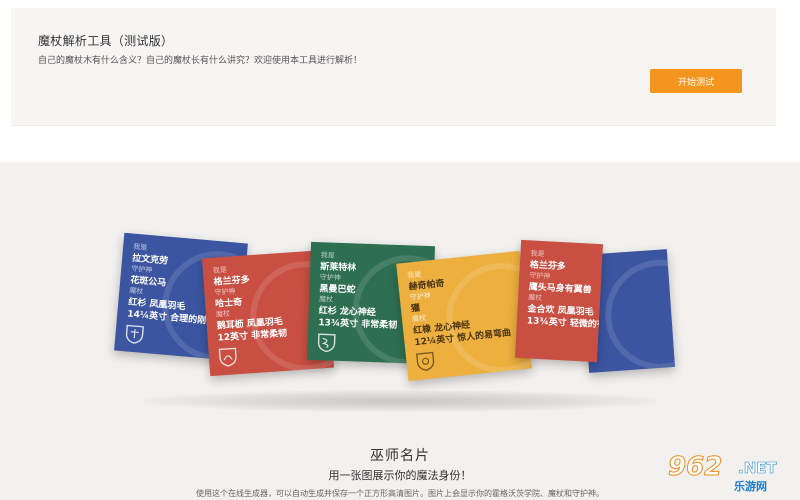  I want to click on card-patronus: 黑曼巴蛇, so click(337, 290).